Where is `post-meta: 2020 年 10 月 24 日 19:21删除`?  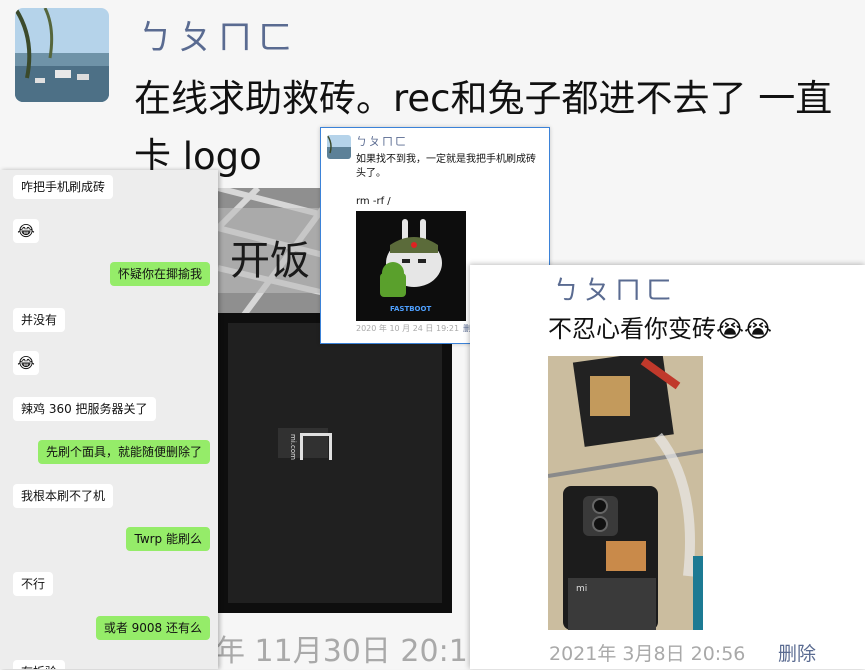 post-meta: 2020 年 10 月 24 日 19:21删除 is located at coordinates (417, 328).